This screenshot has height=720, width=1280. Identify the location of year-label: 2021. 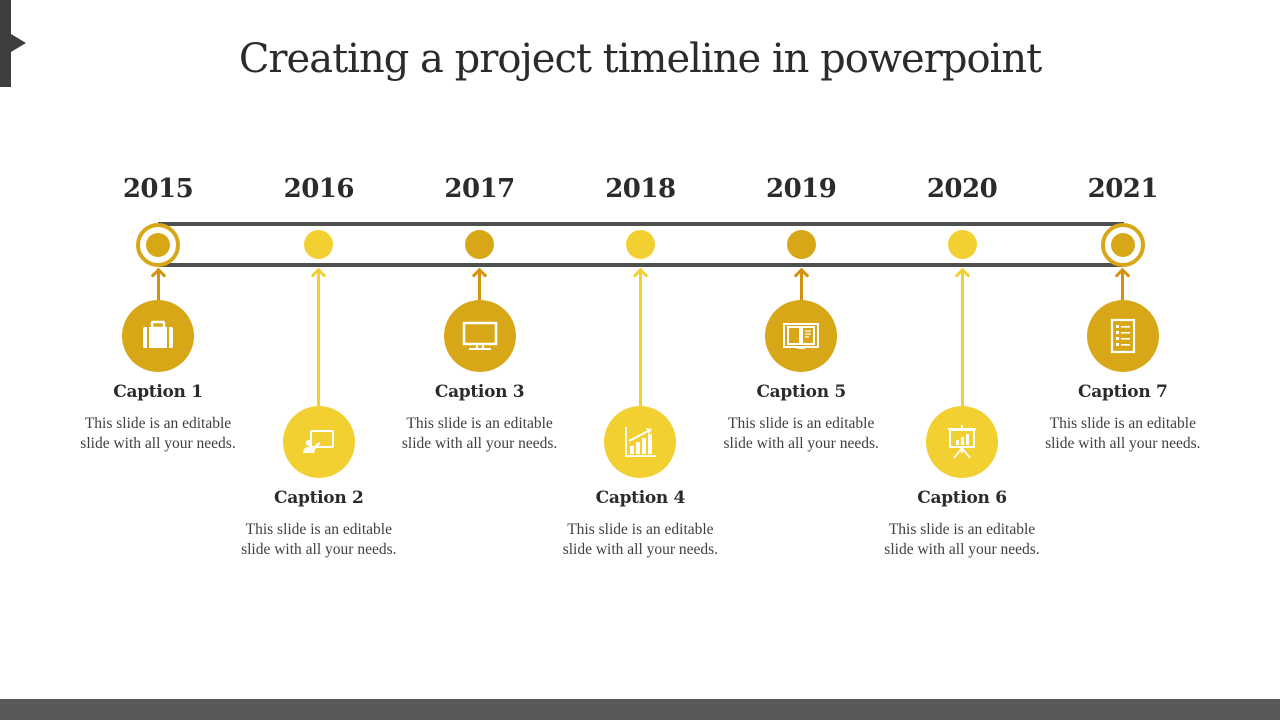
(1123, 189).